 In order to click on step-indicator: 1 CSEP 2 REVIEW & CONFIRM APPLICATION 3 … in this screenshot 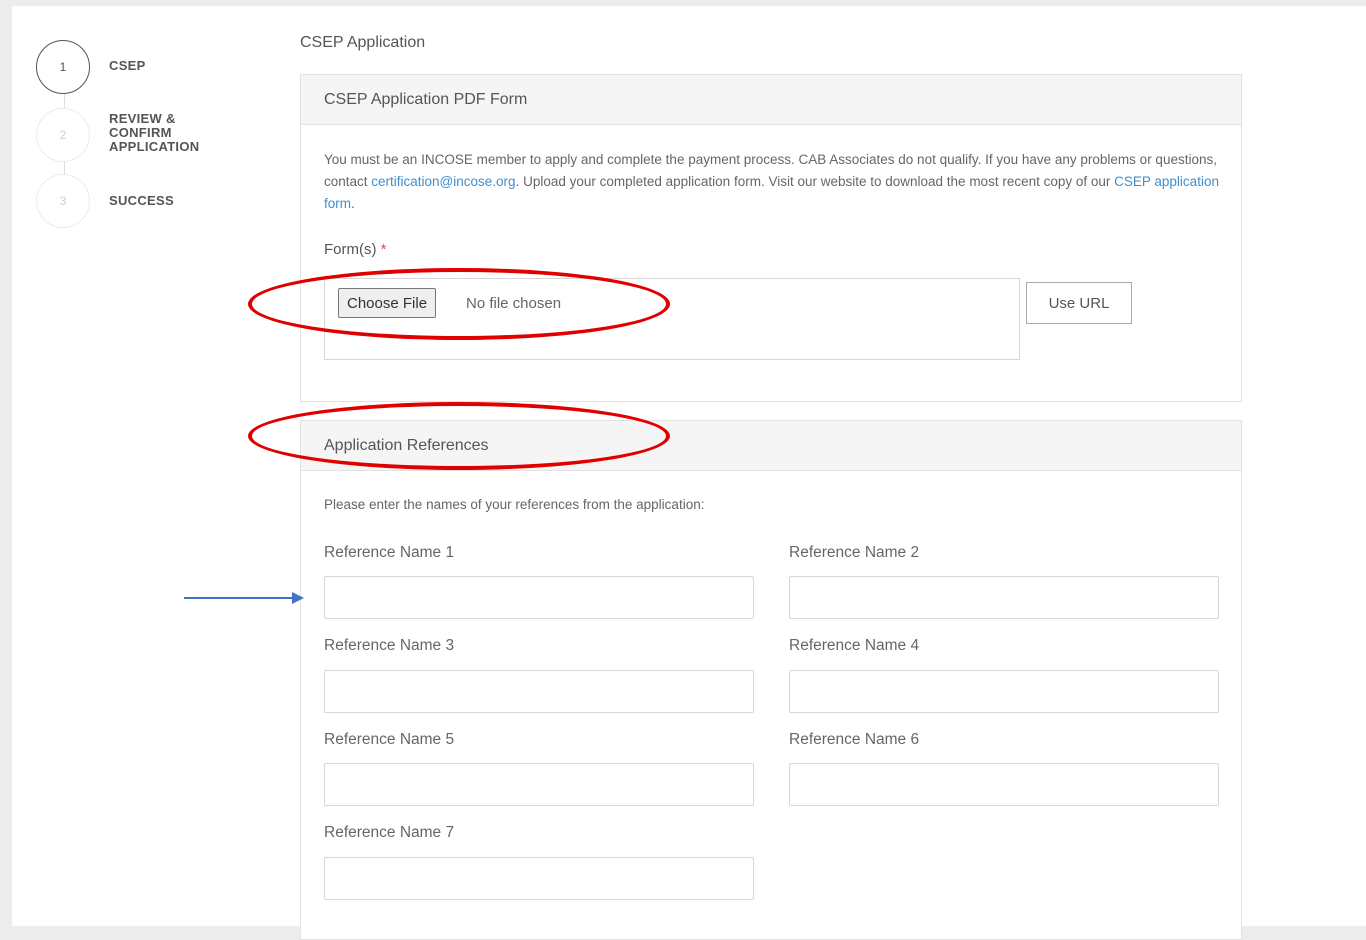, I will do `click(147, 136)`.